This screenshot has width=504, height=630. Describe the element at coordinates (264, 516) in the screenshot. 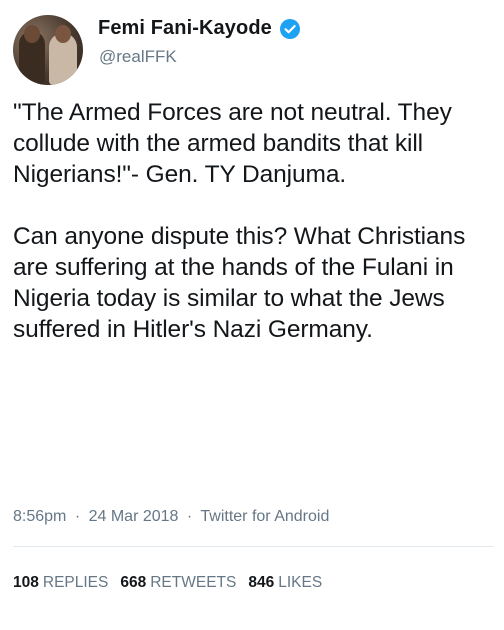

I see `tweet-source: Twitter for Android` at that location.